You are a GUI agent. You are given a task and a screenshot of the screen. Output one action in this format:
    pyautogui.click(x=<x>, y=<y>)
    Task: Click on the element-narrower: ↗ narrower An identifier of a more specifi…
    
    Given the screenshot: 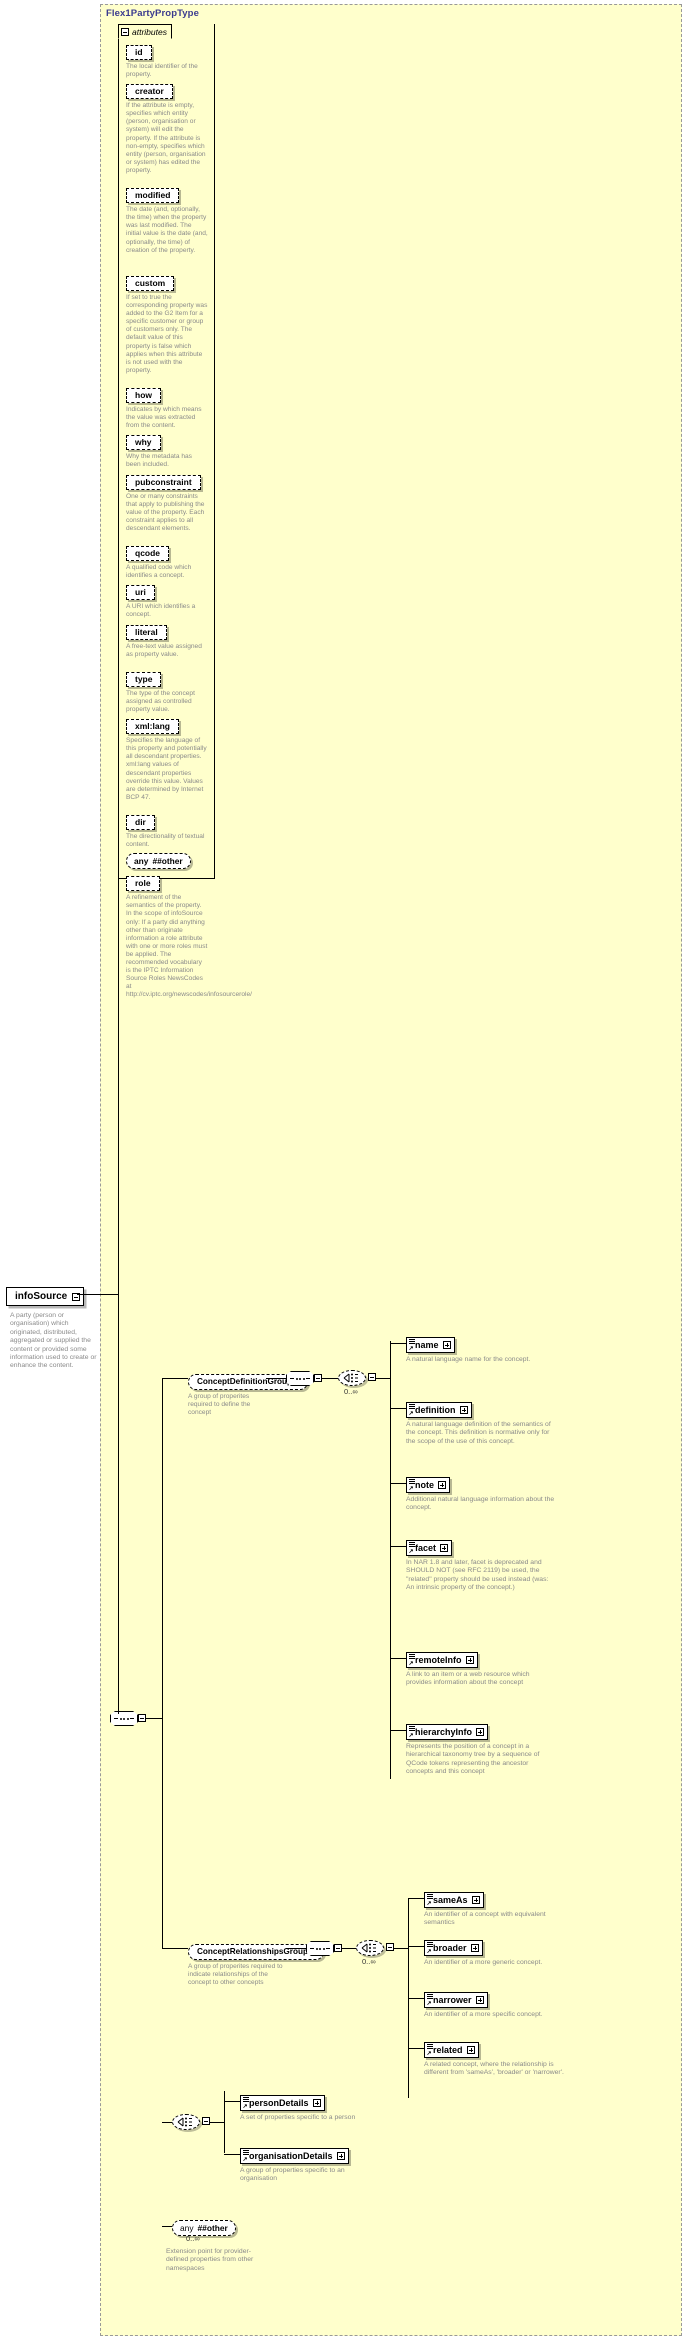 What is the action you would take?
    pyautogui.click(x=499, y=2004)
    